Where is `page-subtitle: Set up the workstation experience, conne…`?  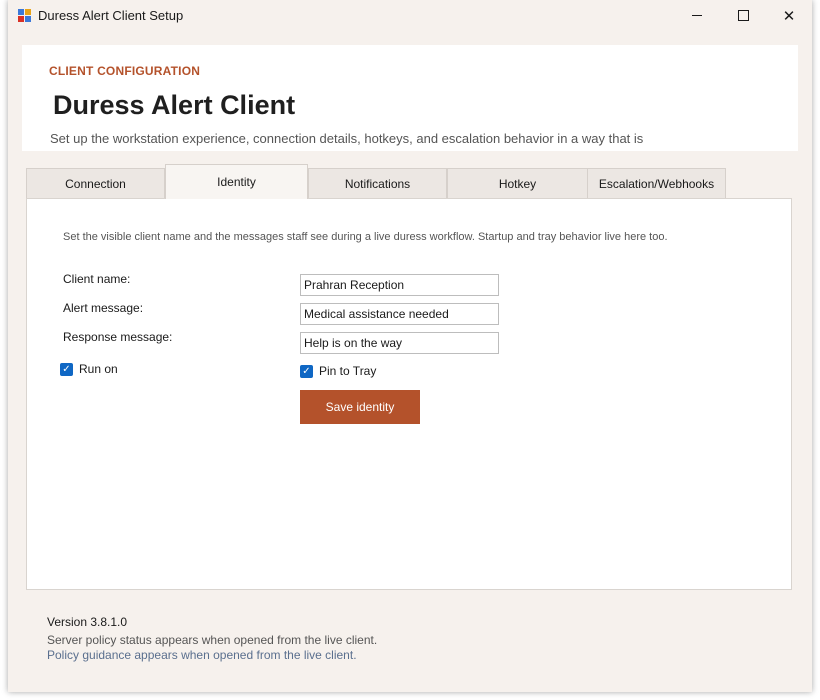
page-subtitle: Set up the workstation experience, conne… is located at coordinates (347, 138).